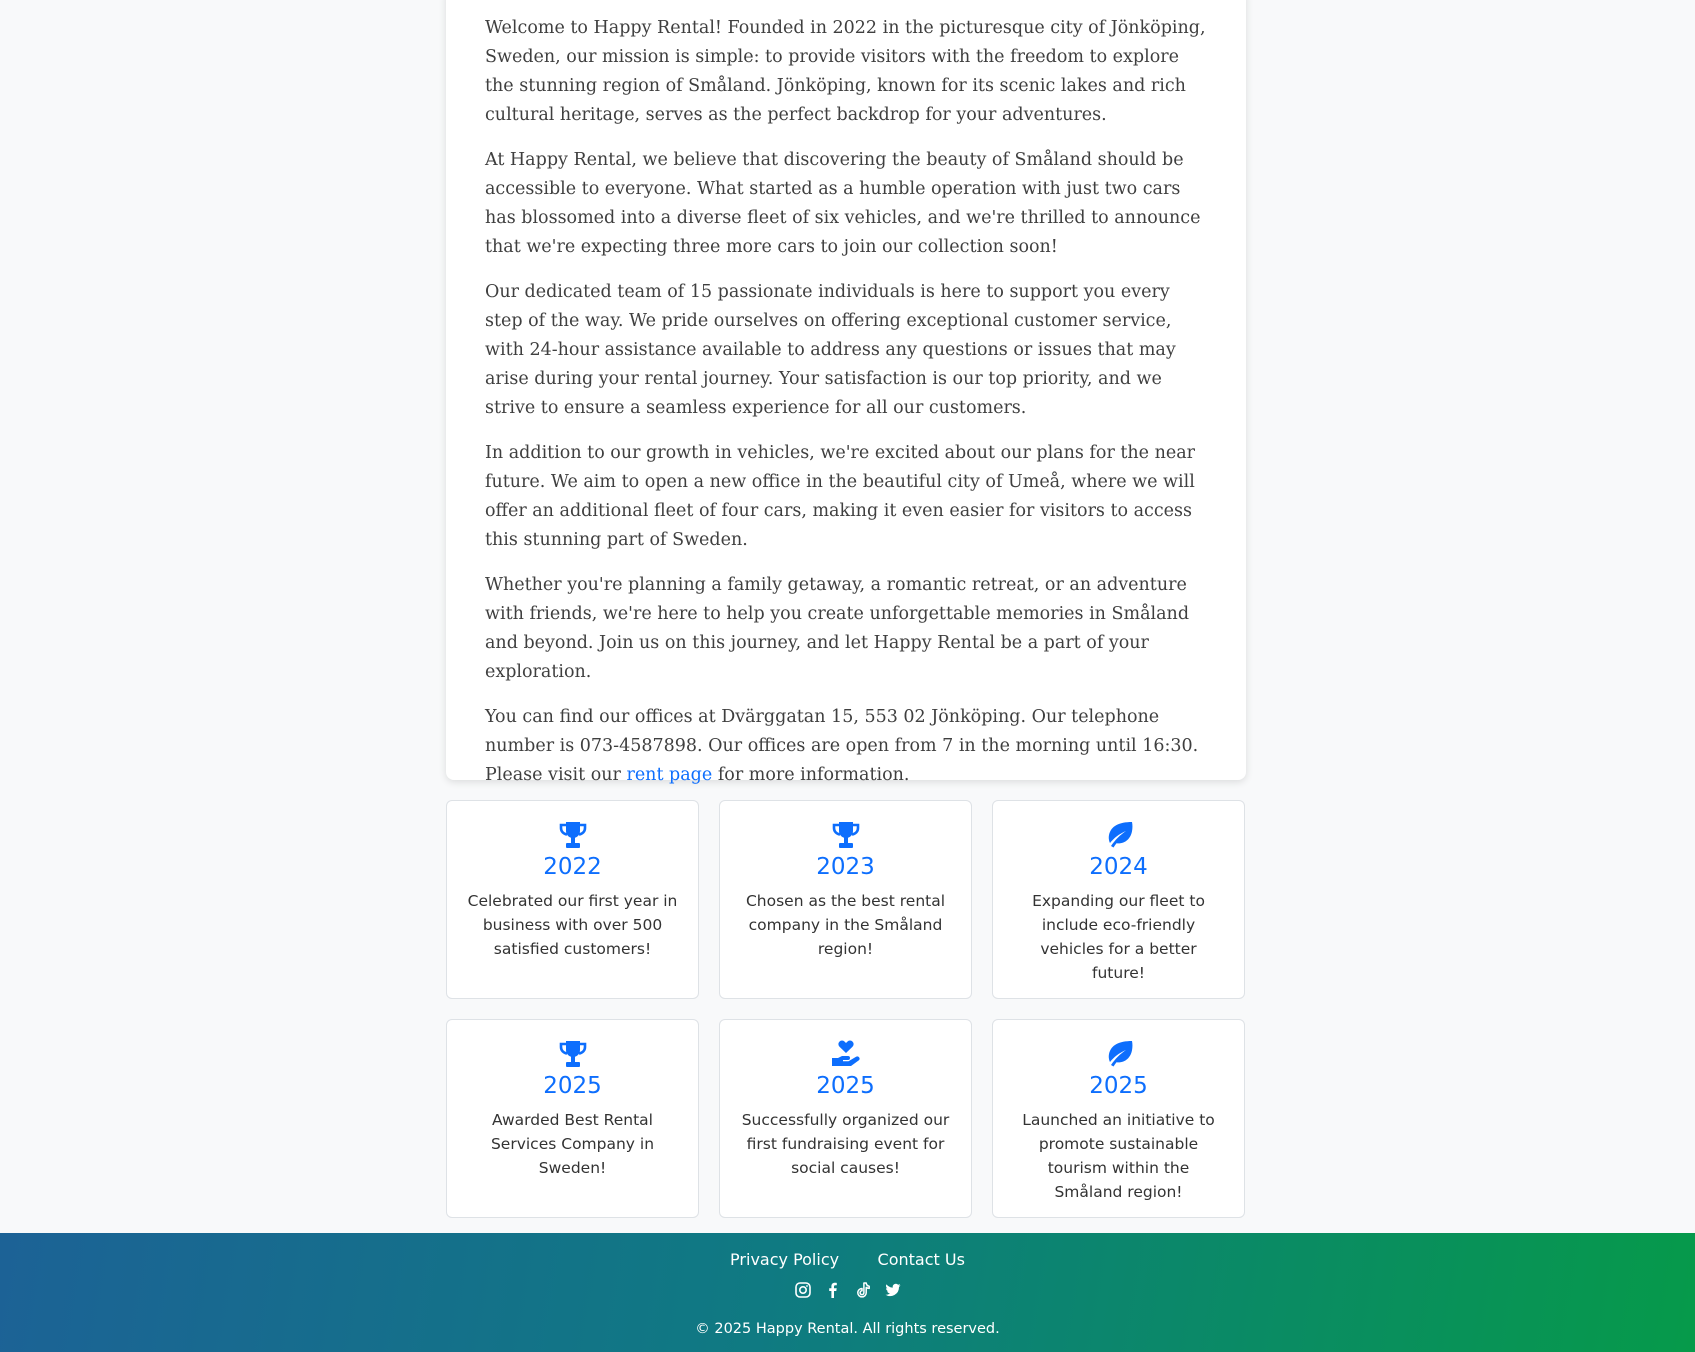 This screenshot has height=1352, width=1695. Describe the element at coordinates (921, 1259) in the screenshot. I see `contact-us-link: Contact Us` at that location.